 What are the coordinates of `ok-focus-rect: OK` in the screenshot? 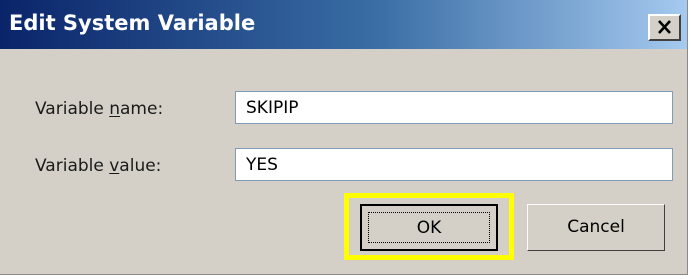 It's located at (429, 227).